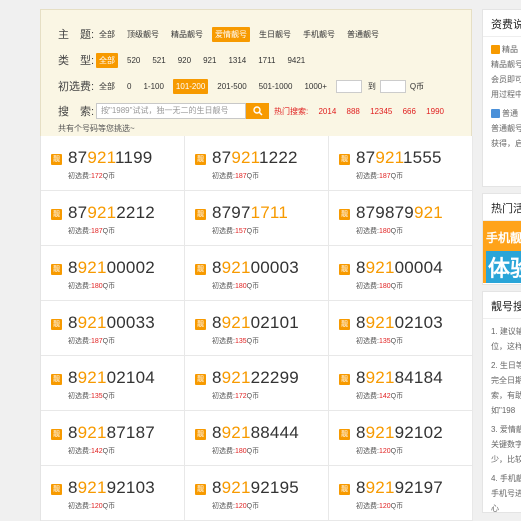  I want to click on number-value: 879211199, so click(110, 158).